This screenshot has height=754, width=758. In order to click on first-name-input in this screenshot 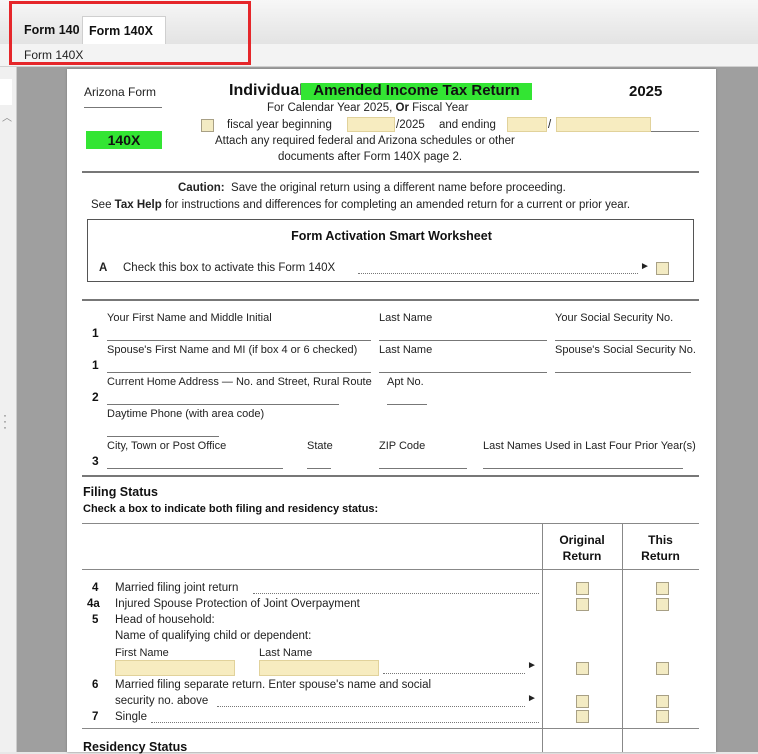, I will do `click(239, 340)`.